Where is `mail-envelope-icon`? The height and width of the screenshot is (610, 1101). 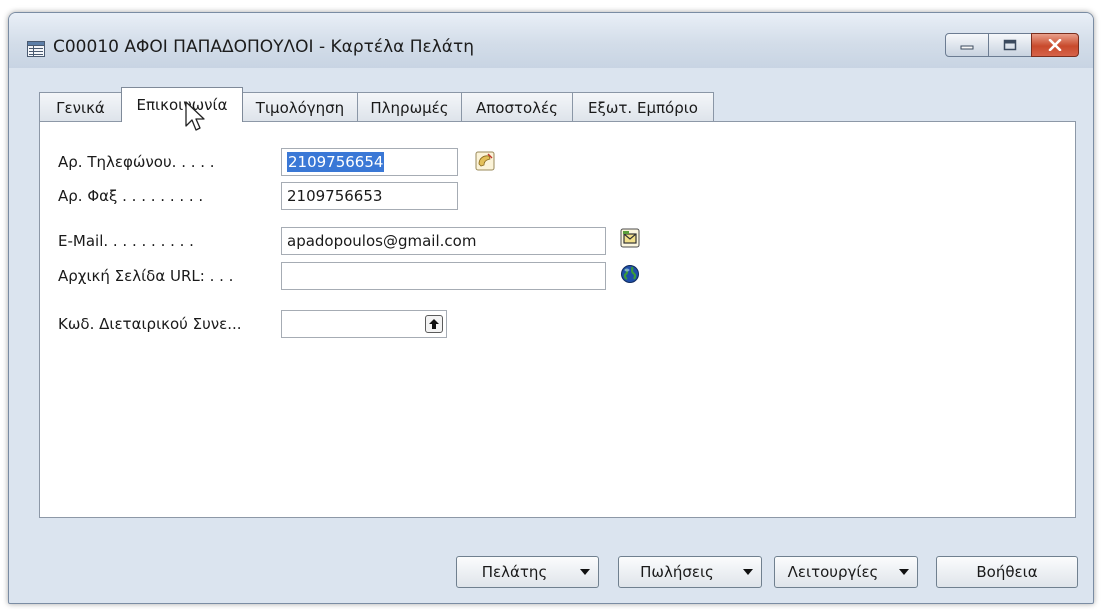 mail-envelope-icon is located at coordinates (630, 238).